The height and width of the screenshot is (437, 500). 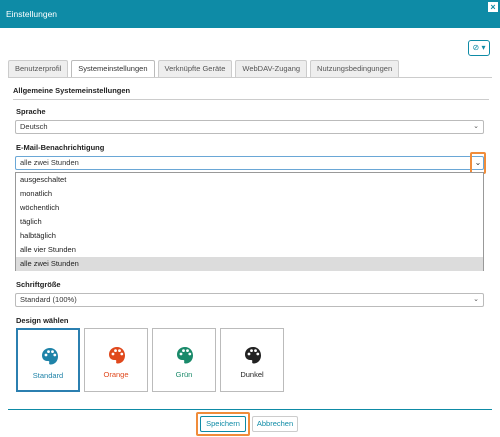 What do you see at coordinates (249, 250) in the screenshot?
I see `option-alle-vier-stunden: alle vier Stunden` at bounding box center [249, 250].